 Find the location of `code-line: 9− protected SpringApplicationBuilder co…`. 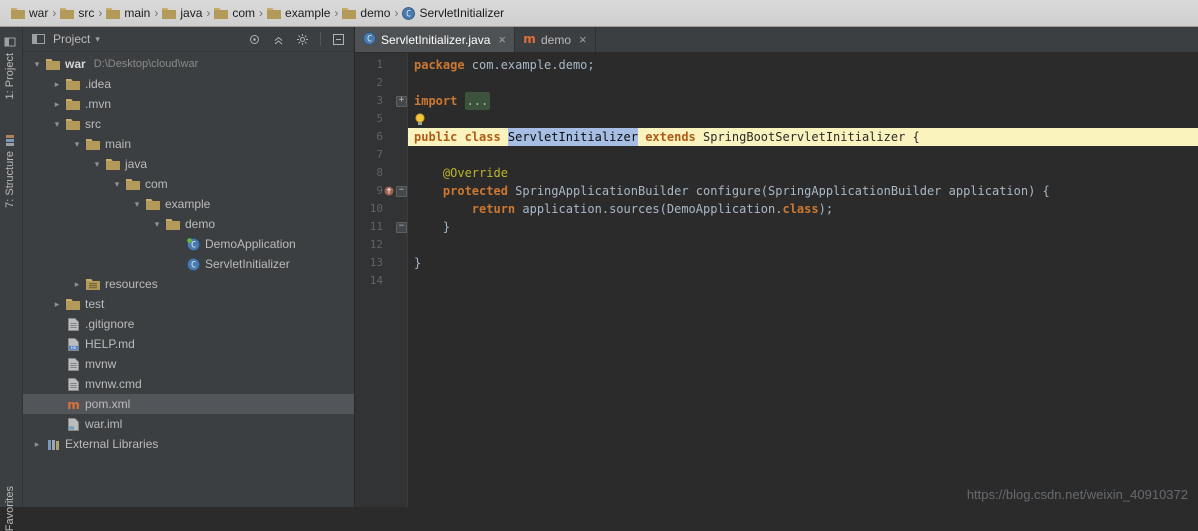

code-line: 9− protected SpringApplicationBuilder co… is located at coordinates (776, 191).